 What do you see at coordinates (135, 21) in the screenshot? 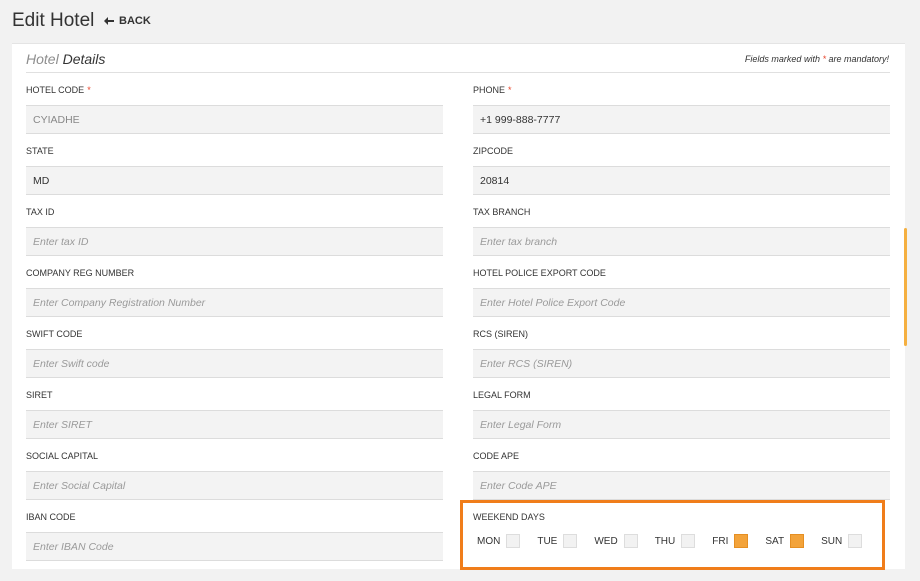
I see `back-label: BACK` at bounding box center [135, 21].